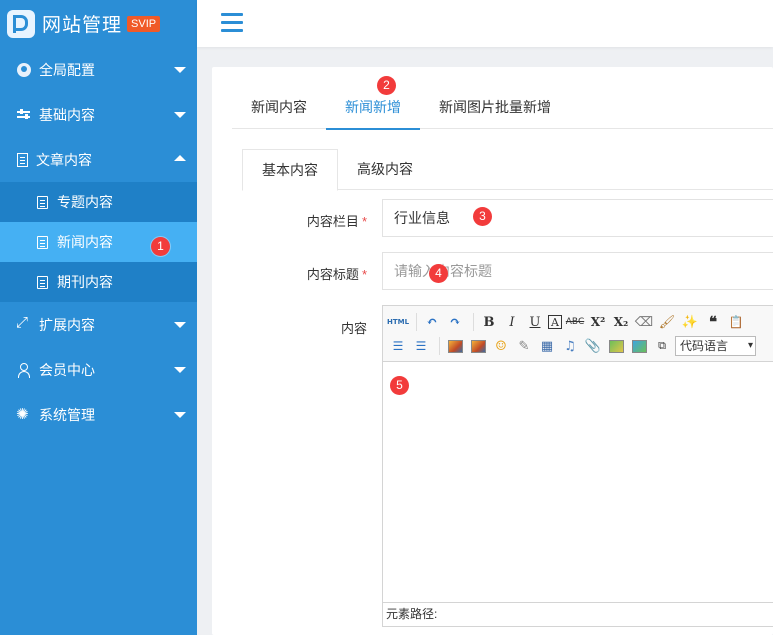 The image size is (773, 635). I want to click on image-icon, so click(455, 346).